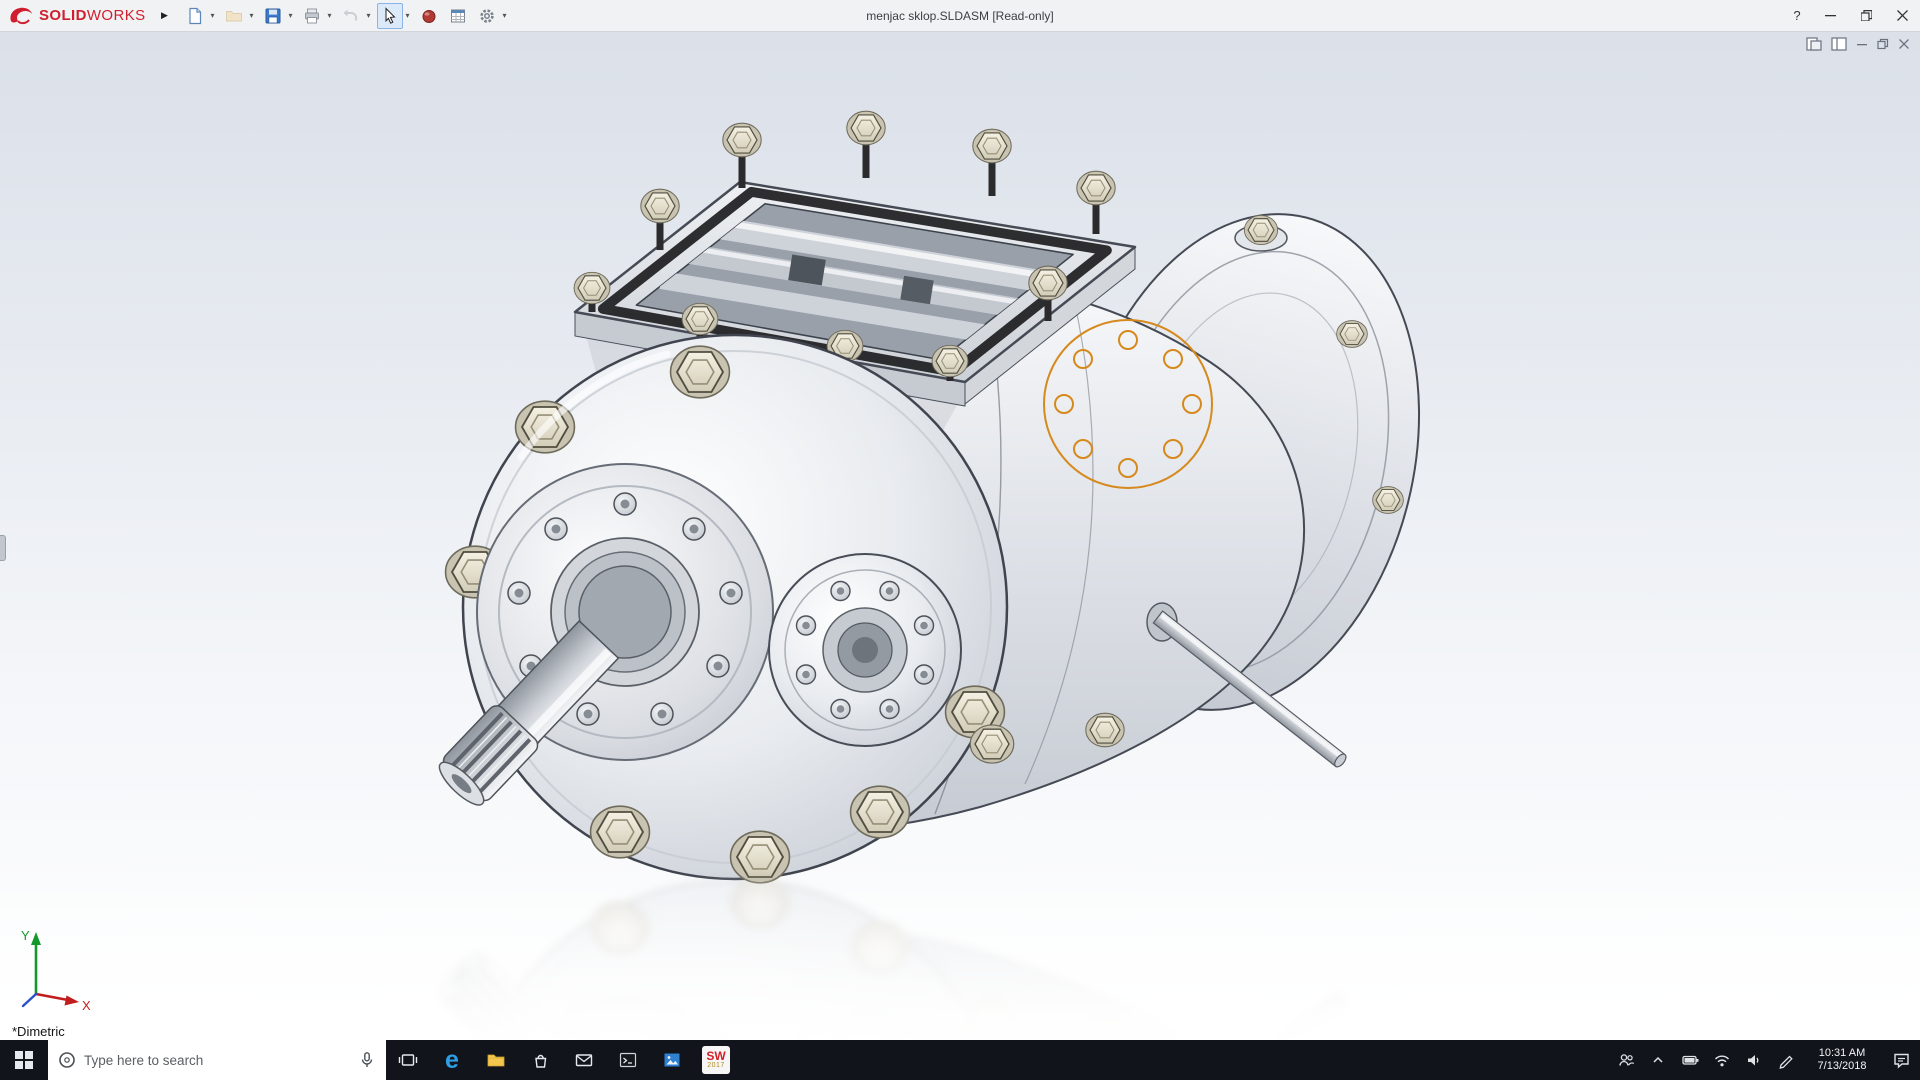 The height and width of the screenshot is (1080, 1920). I want to click on open-folder-icon, so click(233, 15).